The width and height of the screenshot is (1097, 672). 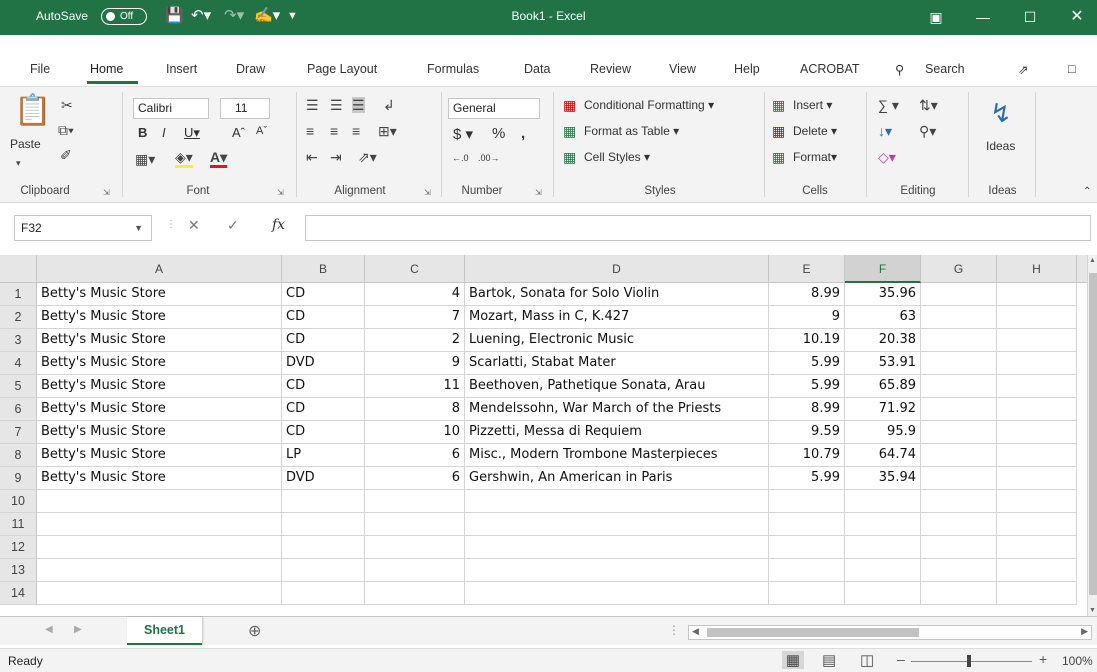 What do you see at coordinates (18, 478) in the screenshot?
I see `row-header: 9` at bounding box center [18, 478].